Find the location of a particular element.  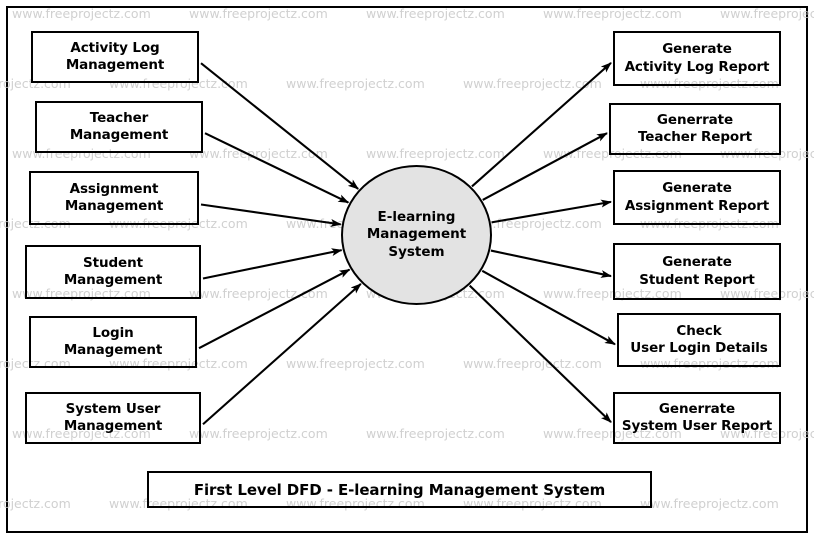

entity-system-user-management: System User Management is located at coordinates (113, 418).